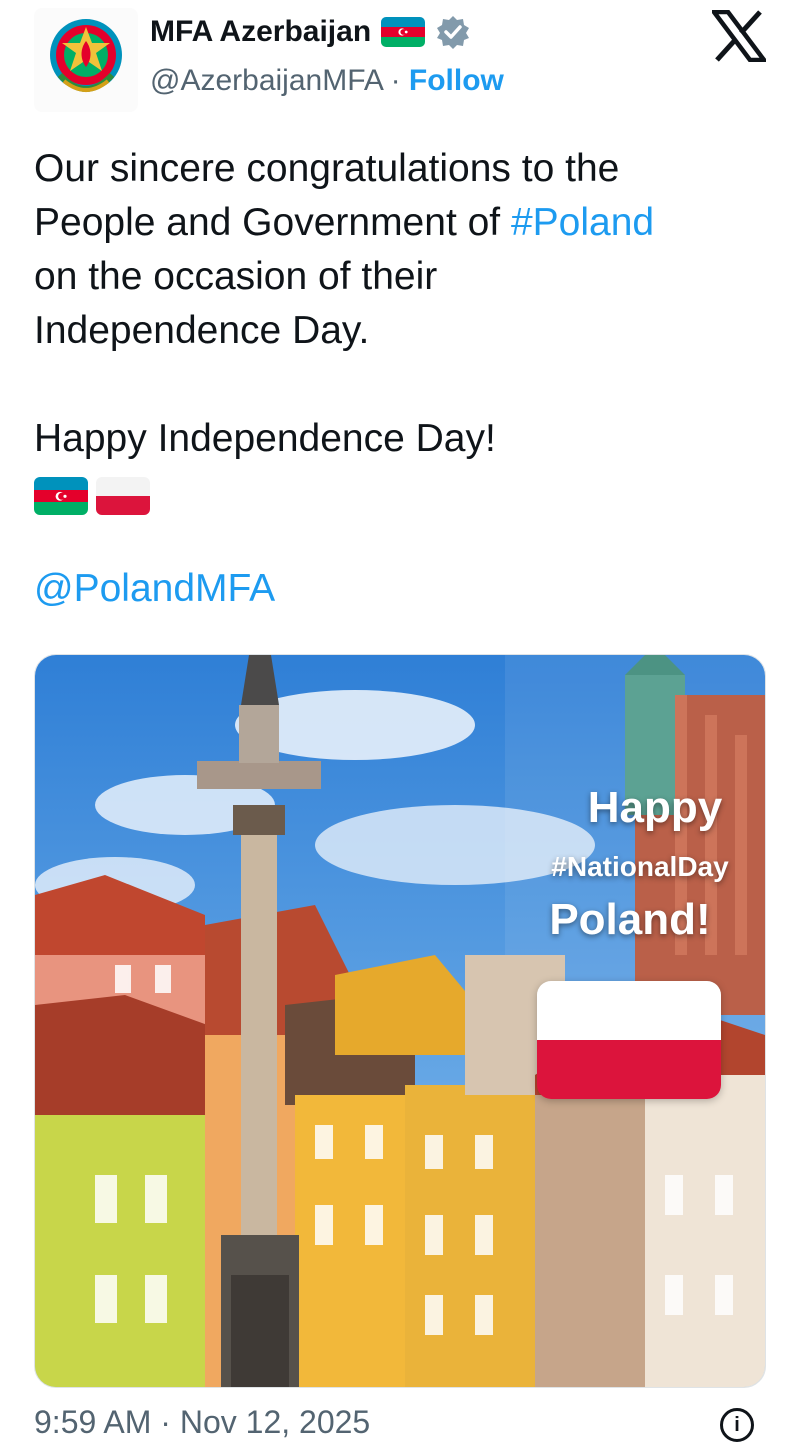 This screenshot has width=796, height=1450. Describe the element at coordinates (629, 1040) in the screenshot. I see `poland-flag-graphic` at that location.